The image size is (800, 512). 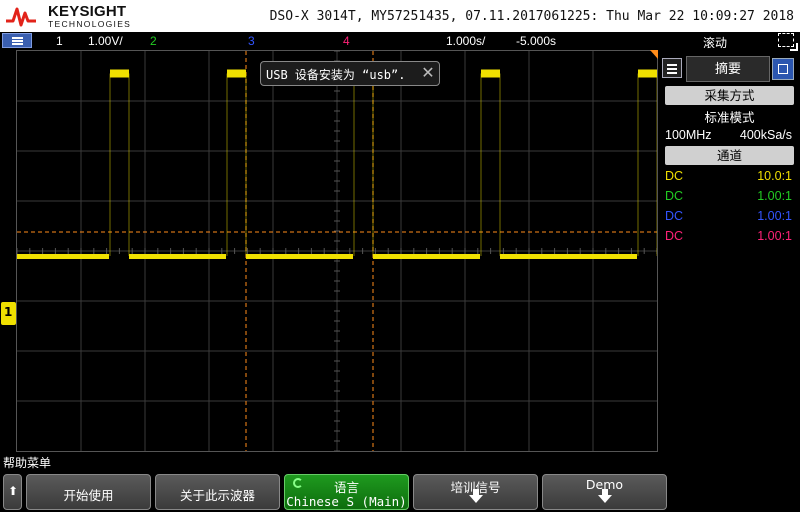 I want to click on time-delay: -5.000s, so click(x=536, y=41).